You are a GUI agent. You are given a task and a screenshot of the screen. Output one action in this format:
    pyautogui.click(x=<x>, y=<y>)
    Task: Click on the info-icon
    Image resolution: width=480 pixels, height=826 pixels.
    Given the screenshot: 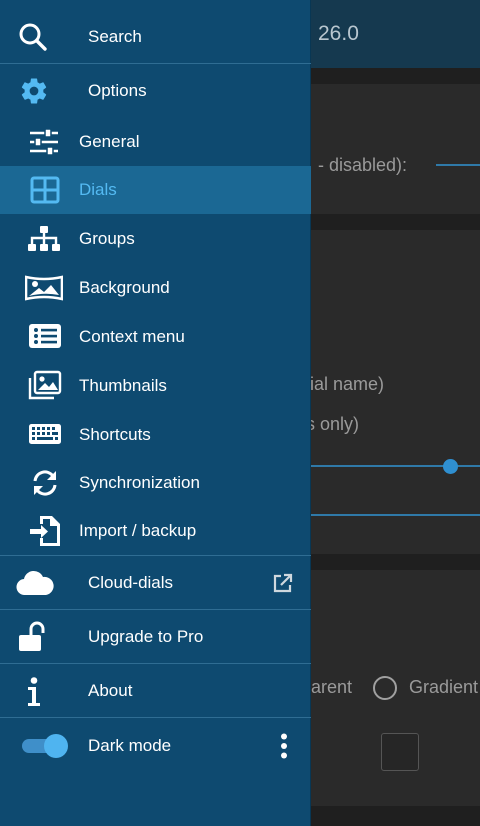 What is the action you would take?
    pyautogui.click(x=34, y=692)
    